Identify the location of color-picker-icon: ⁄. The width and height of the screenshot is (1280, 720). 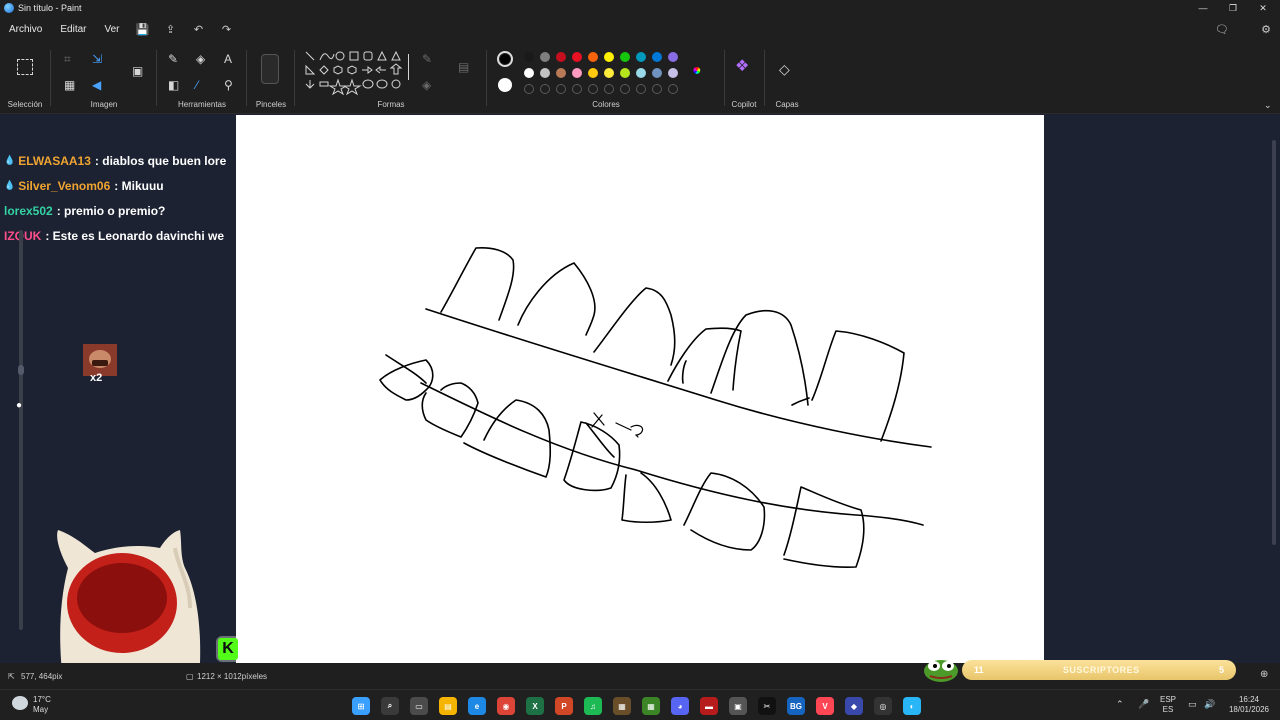
(197, 85).